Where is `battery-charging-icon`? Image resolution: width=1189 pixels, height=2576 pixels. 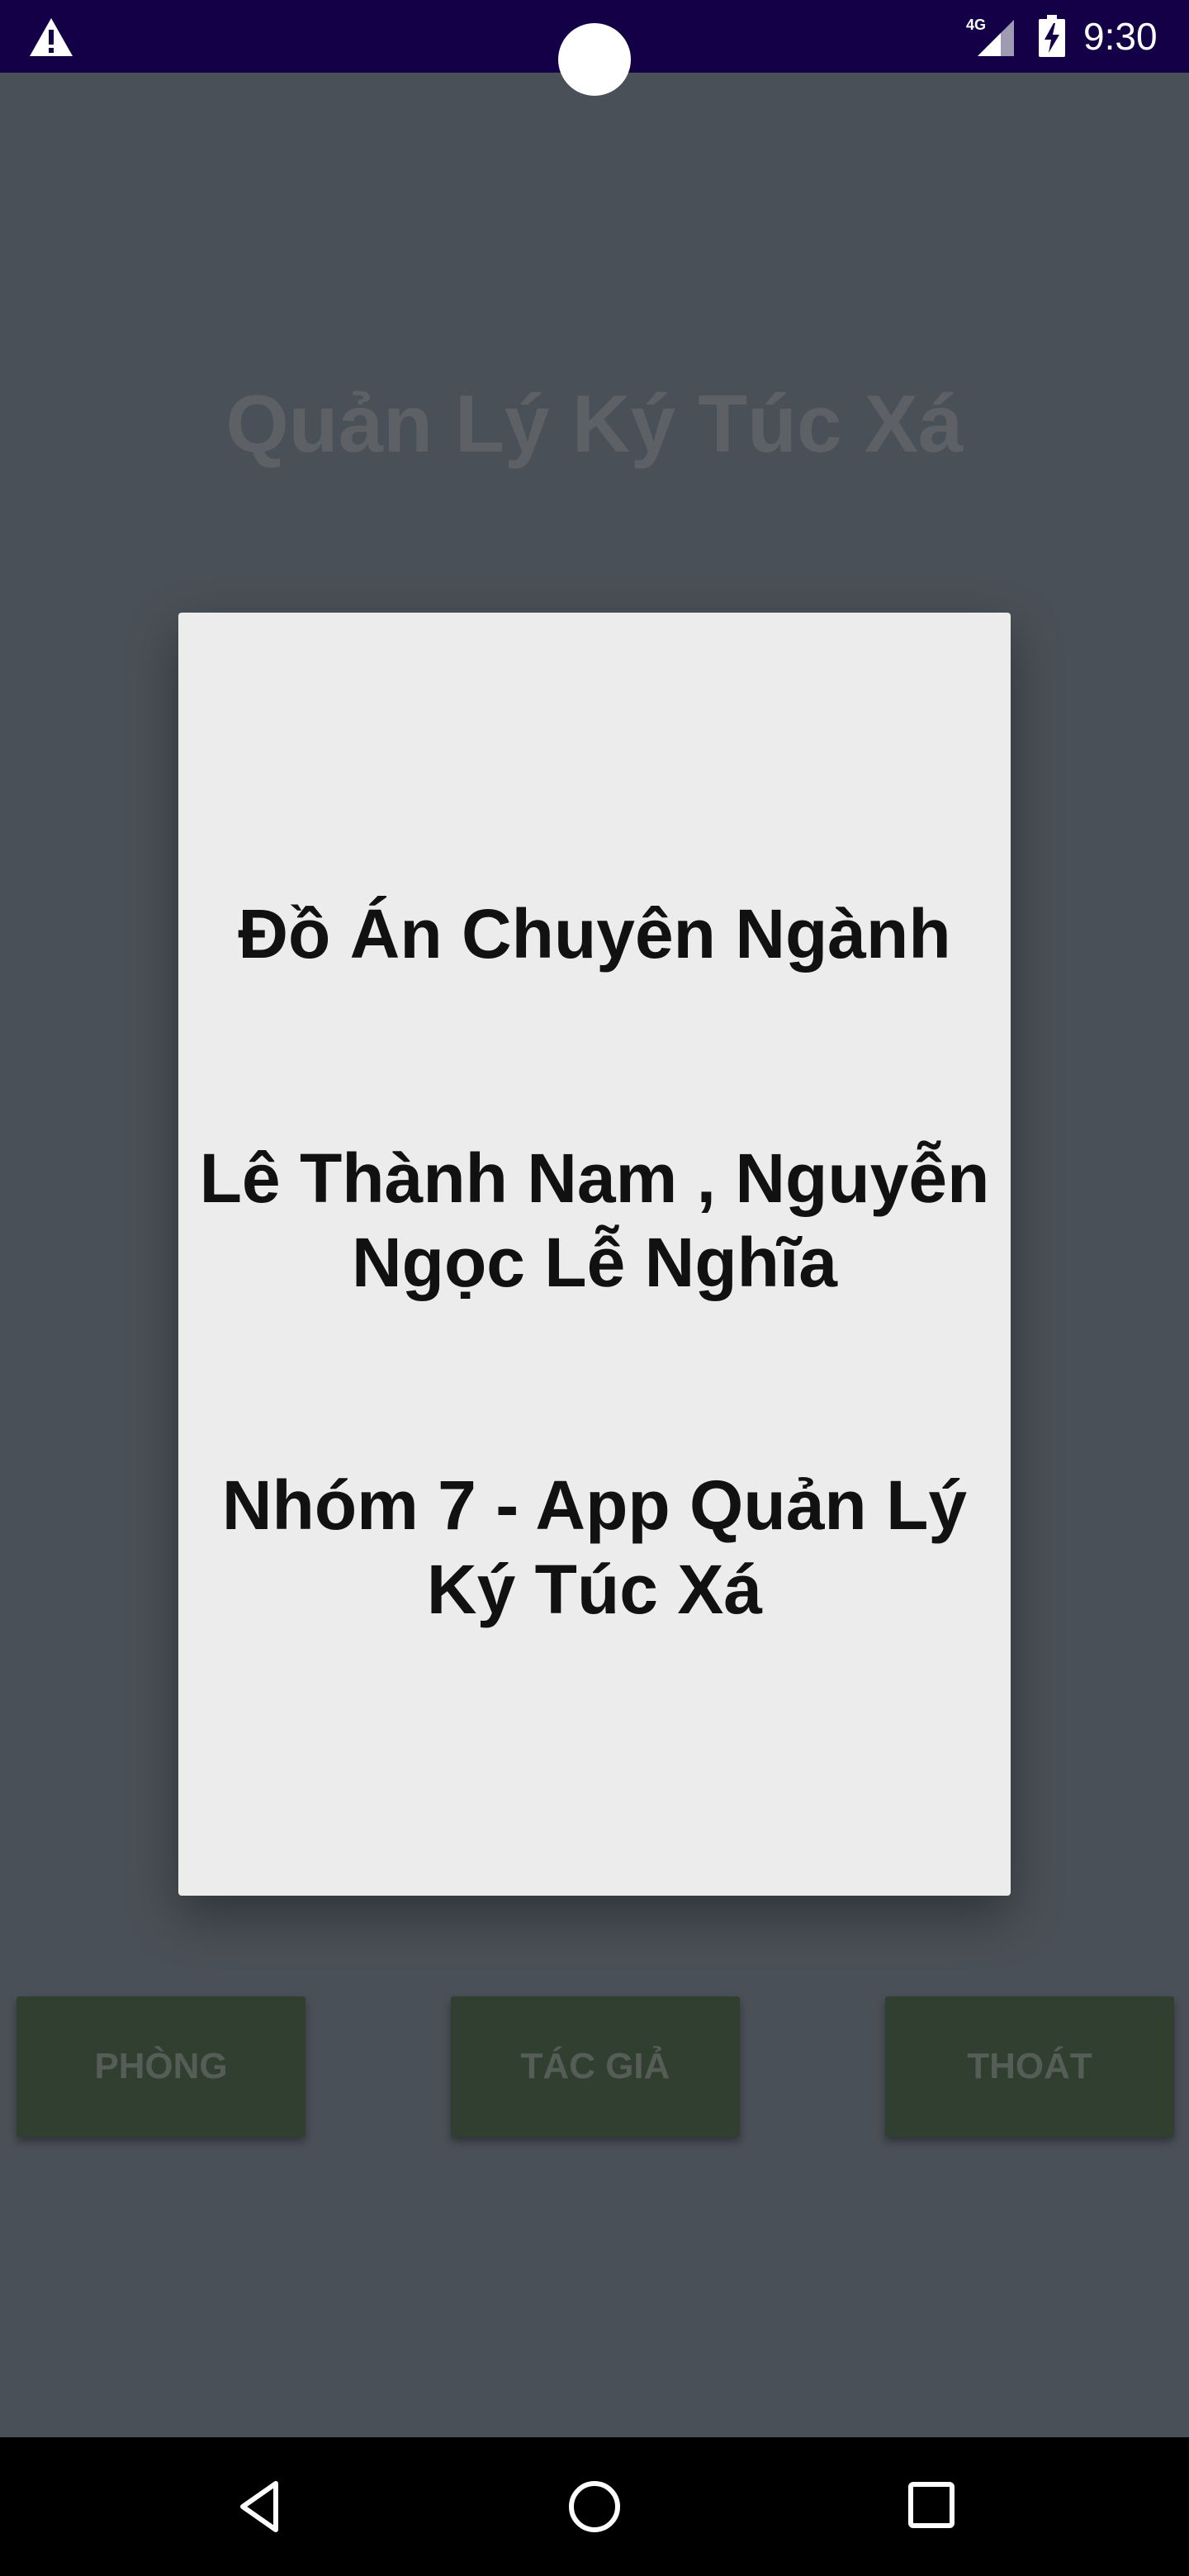 battery-charging-icon is located at coordinates (1052, 36).